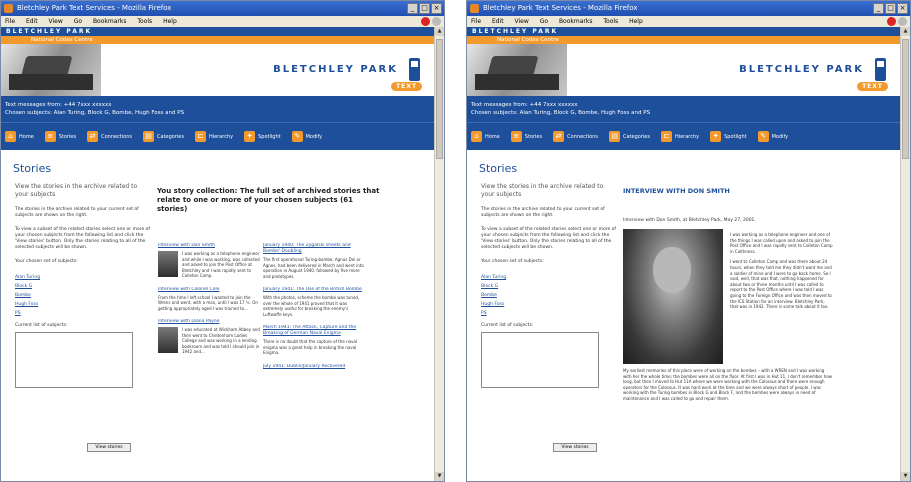  Describe the element at coordinates (221, 136) in the screenshot. I see `nav-label: Hierarchy` at that location.